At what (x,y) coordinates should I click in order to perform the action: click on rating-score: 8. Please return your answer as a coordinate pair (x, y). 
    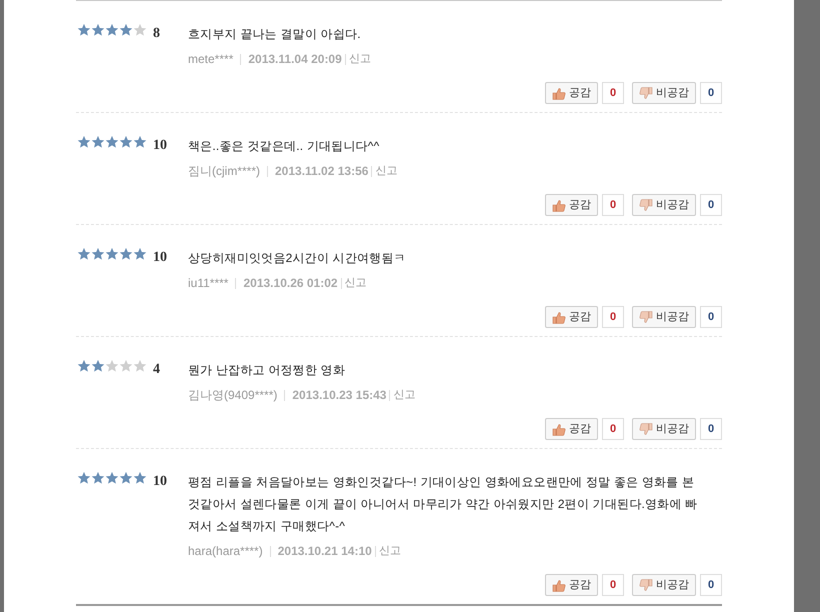
    Looking at the image, I should click on (156, 34).